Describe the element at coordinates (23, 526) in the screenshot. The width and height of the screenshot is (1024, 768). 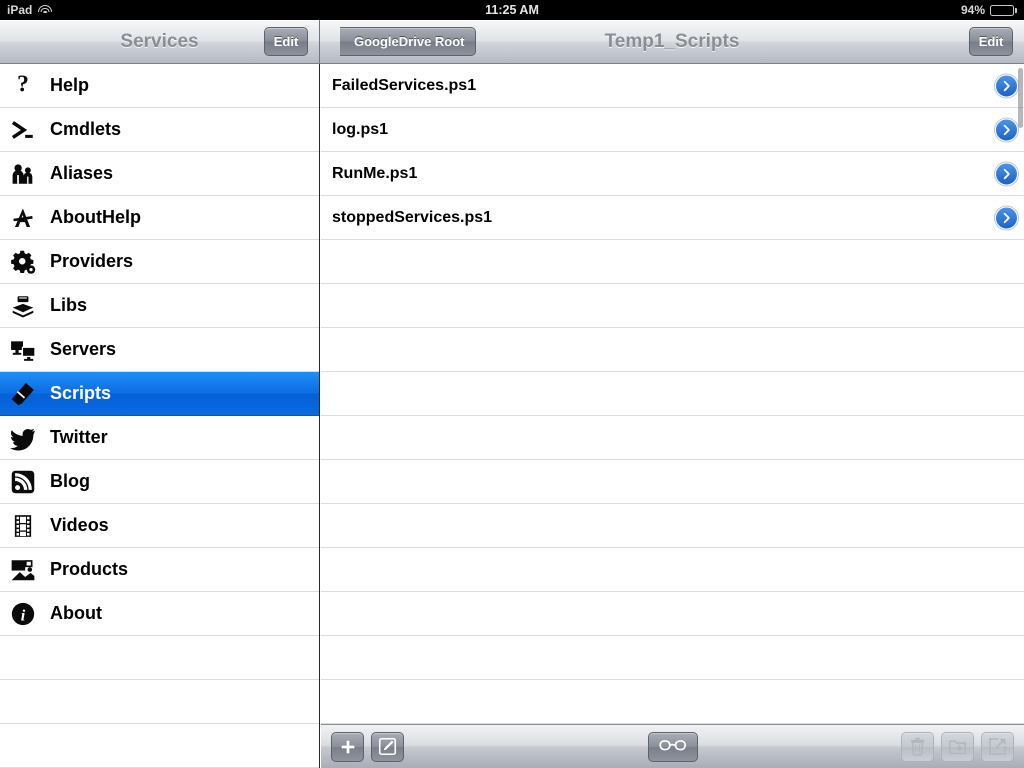
I see `film-strip-icon` at that location.